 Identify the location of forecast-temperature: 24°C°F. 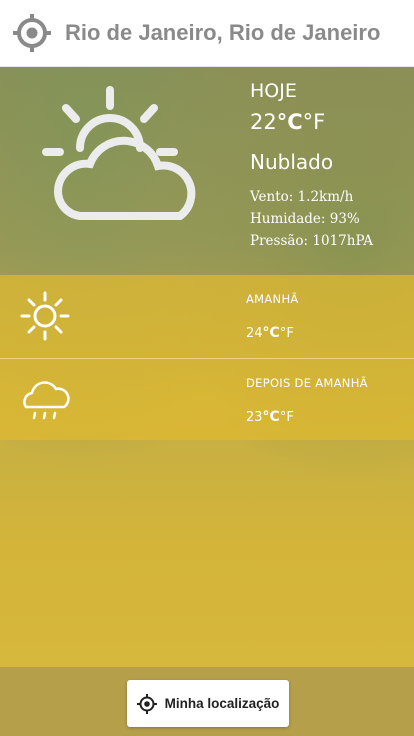
(270, 333).